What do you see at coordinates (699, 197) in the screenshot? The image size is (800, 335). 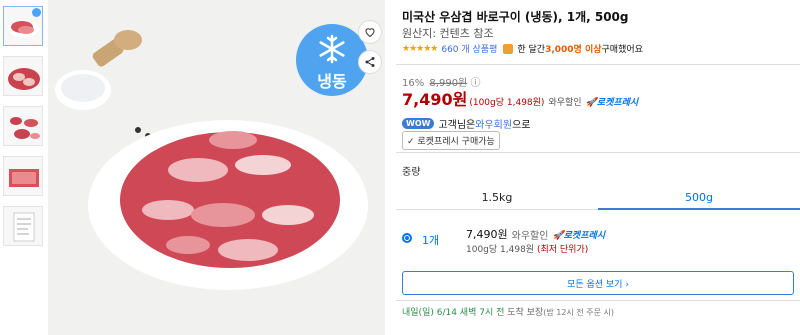 I see `tab-500g: 500g` at bounding box center [699, 197].